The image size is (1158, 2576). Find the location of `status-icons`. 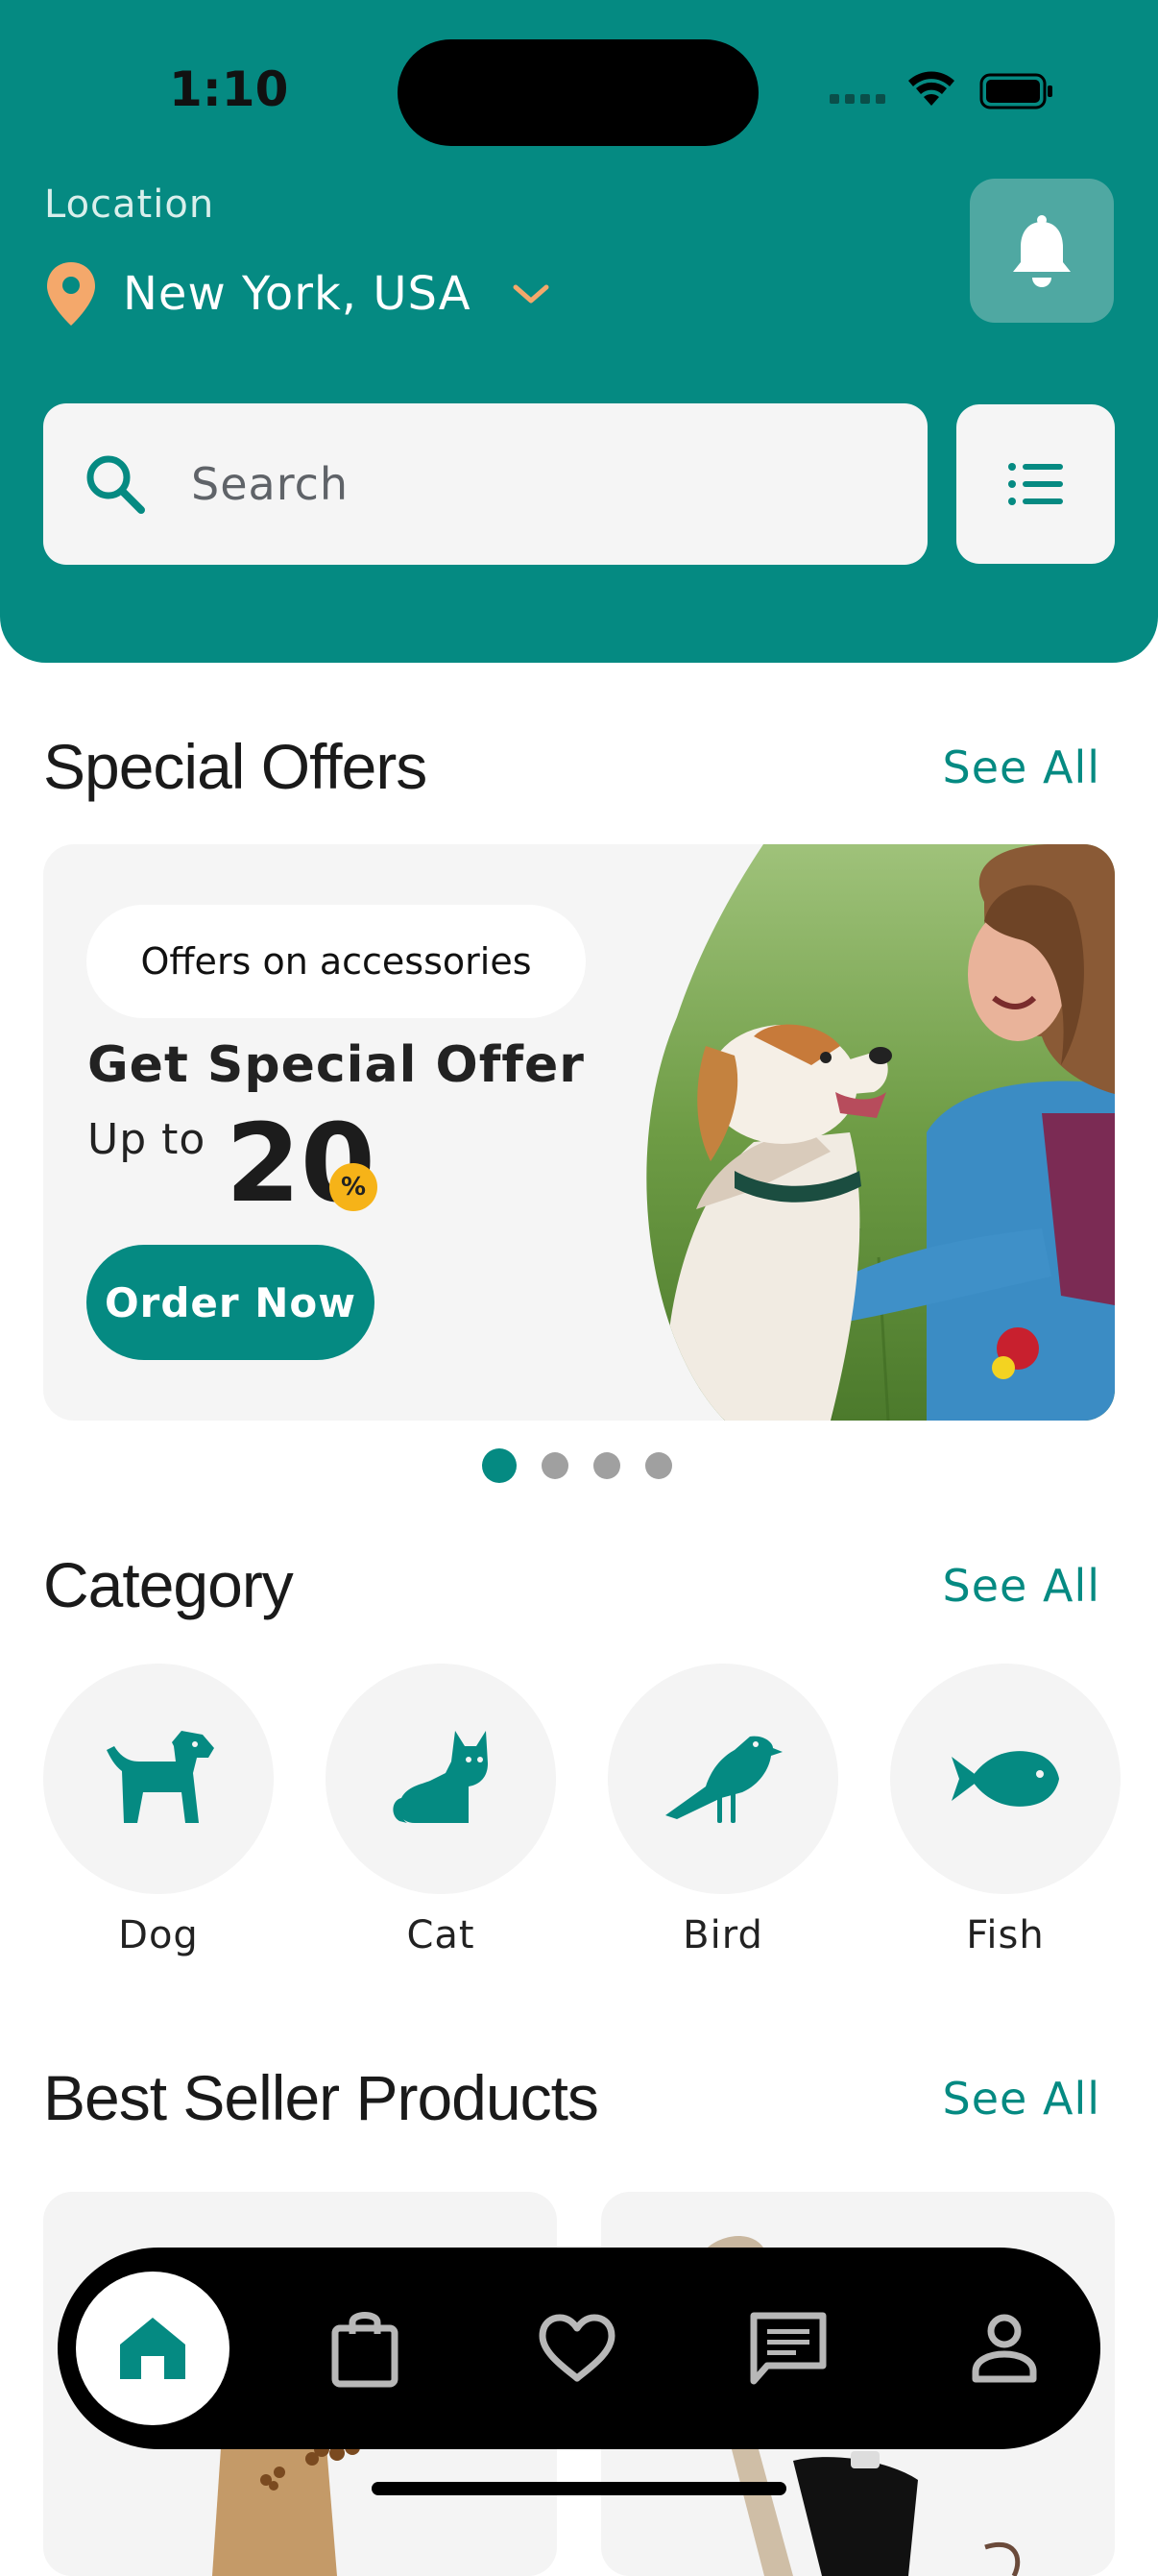

status-icons is located at coordinates (941, 90).